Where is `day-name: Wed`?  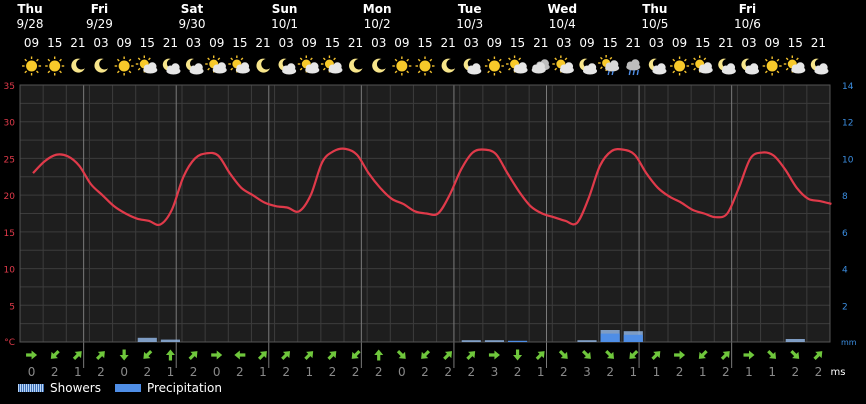
day-name: Wed is located at coordinates (563, 9).